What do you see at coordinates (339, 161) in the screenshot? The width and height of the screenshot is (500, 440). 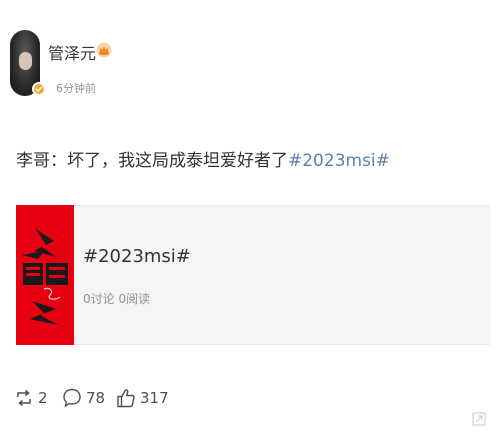 I see `post-hashtag-link: #2023msi#` at bounding box center [339, 161].